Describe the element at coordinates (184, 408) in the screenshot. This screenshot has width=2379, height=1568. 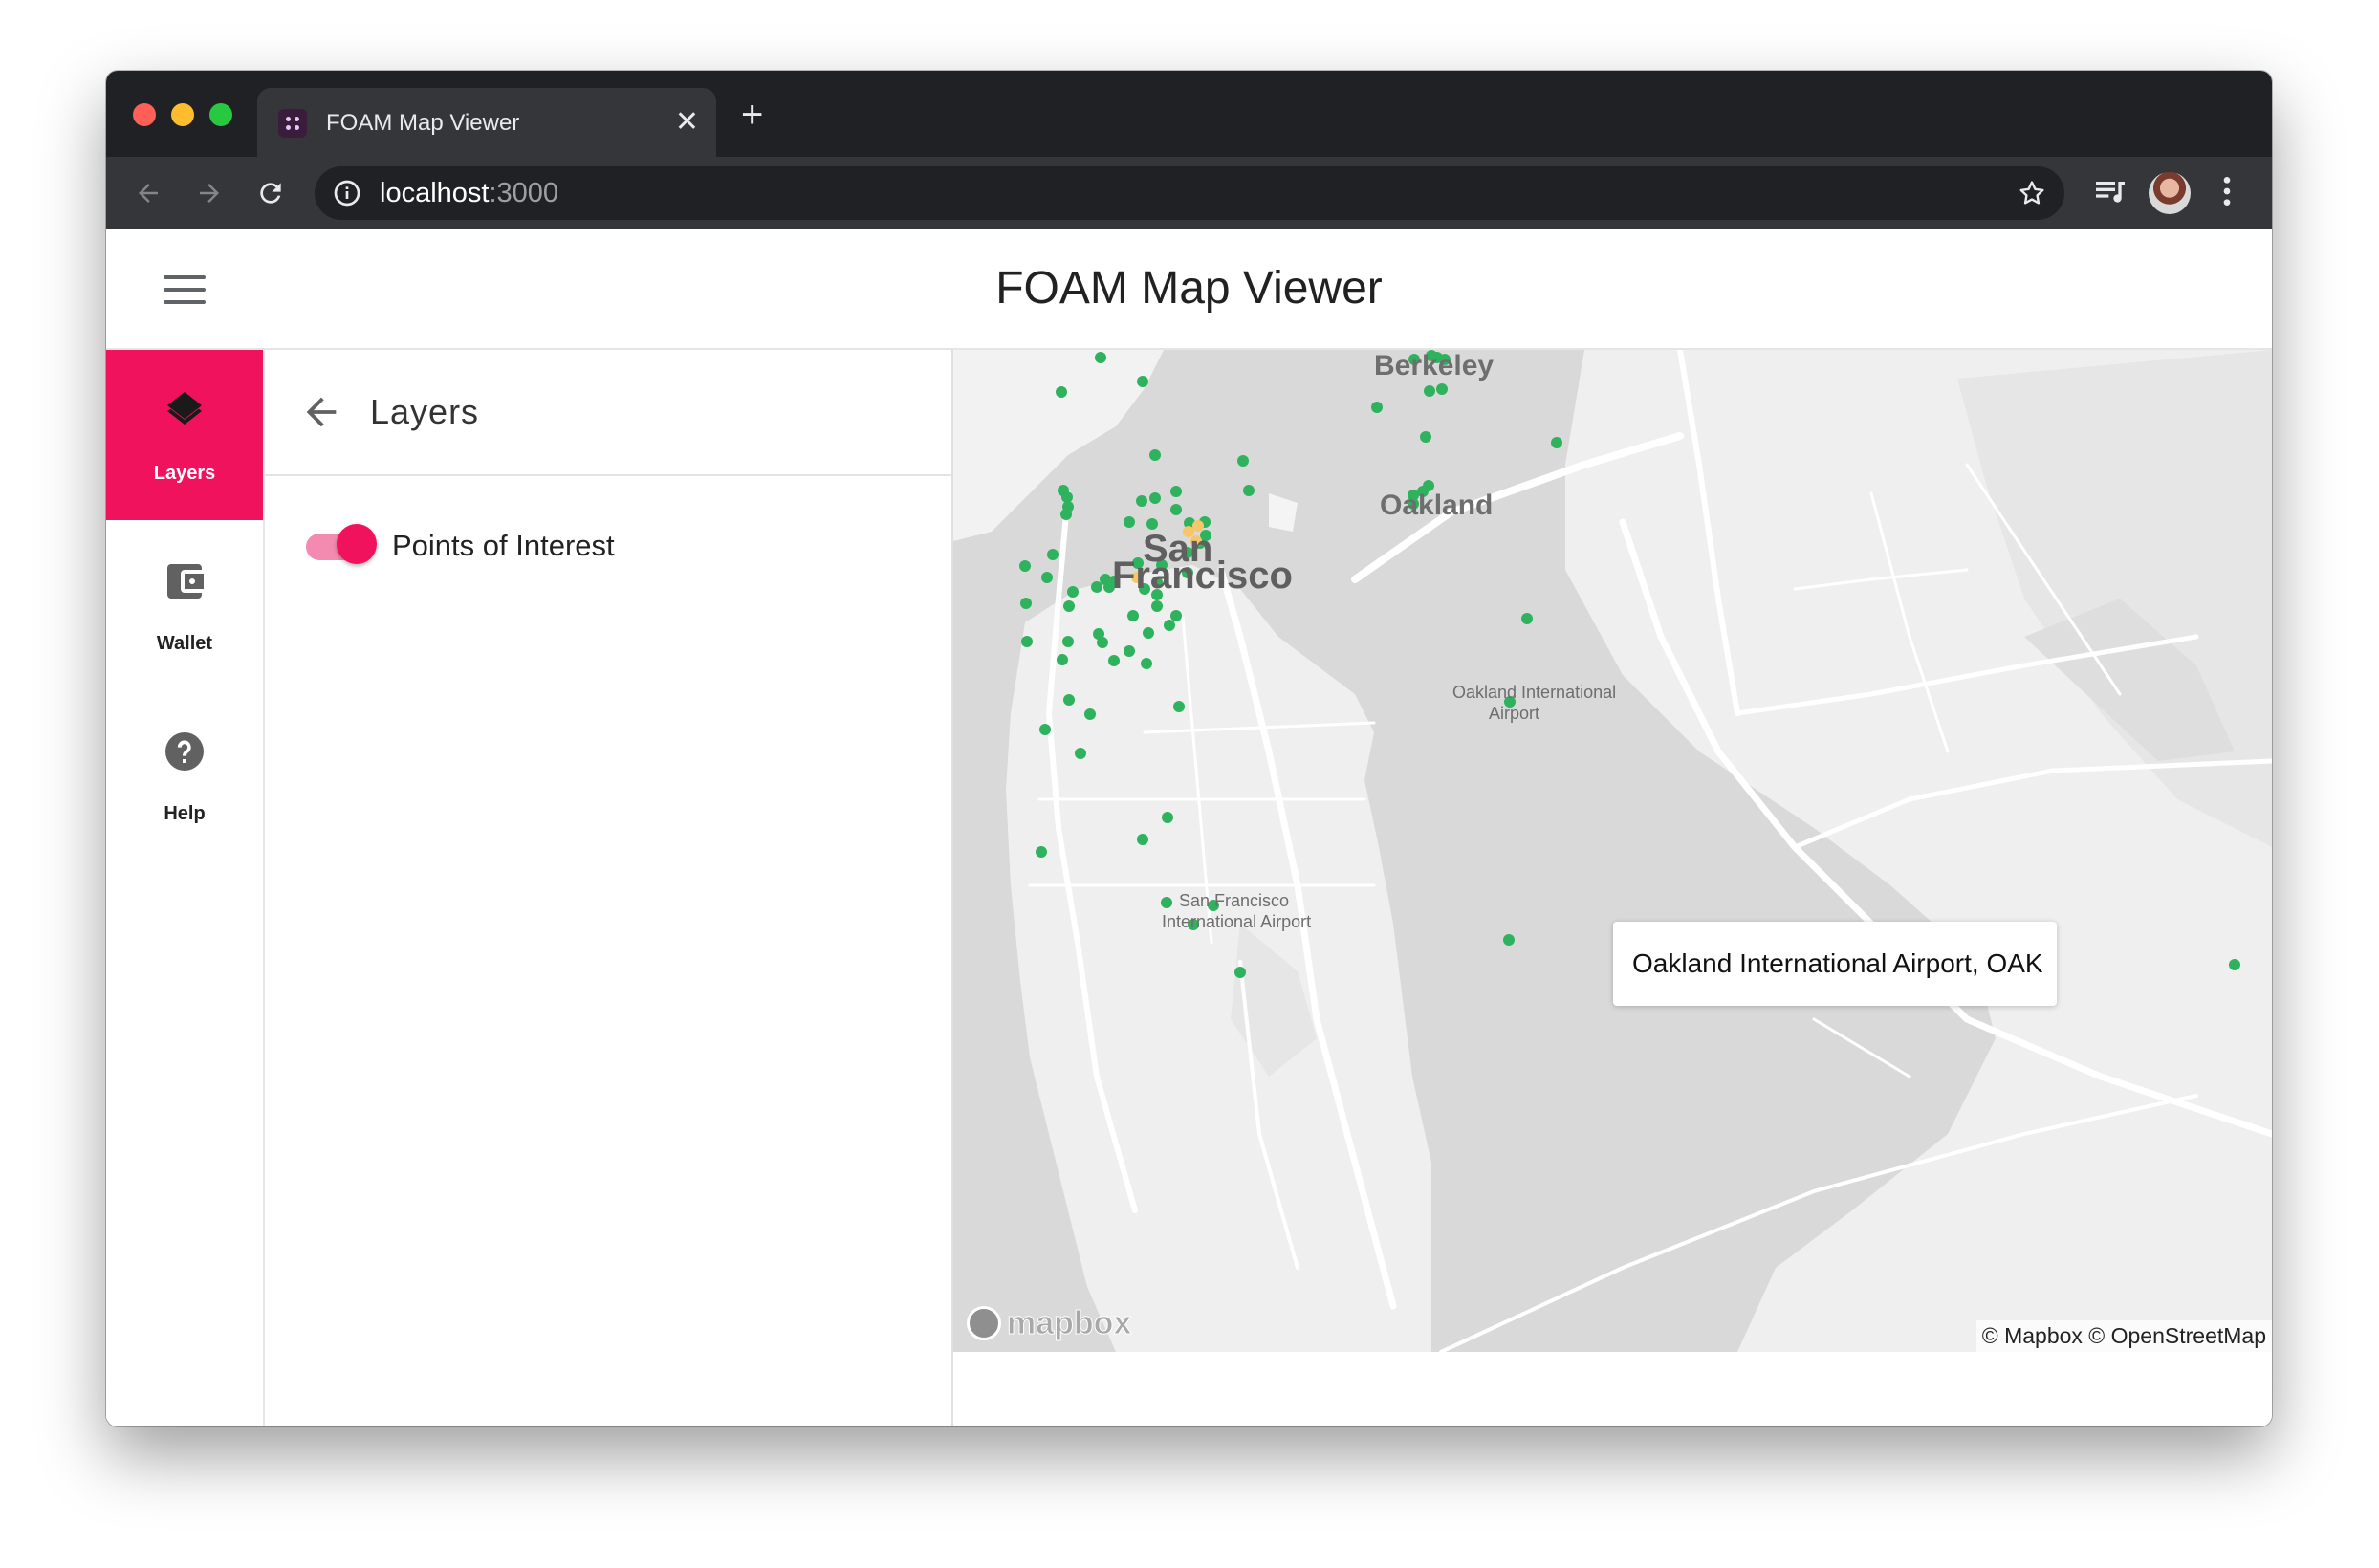
I see `layers-icon` at that location.